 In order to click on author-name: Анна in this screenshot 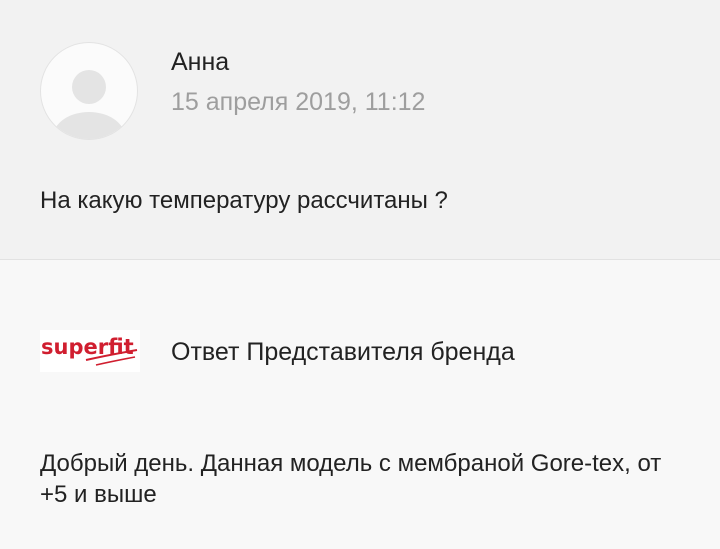, I will do `click(200, 62)`.